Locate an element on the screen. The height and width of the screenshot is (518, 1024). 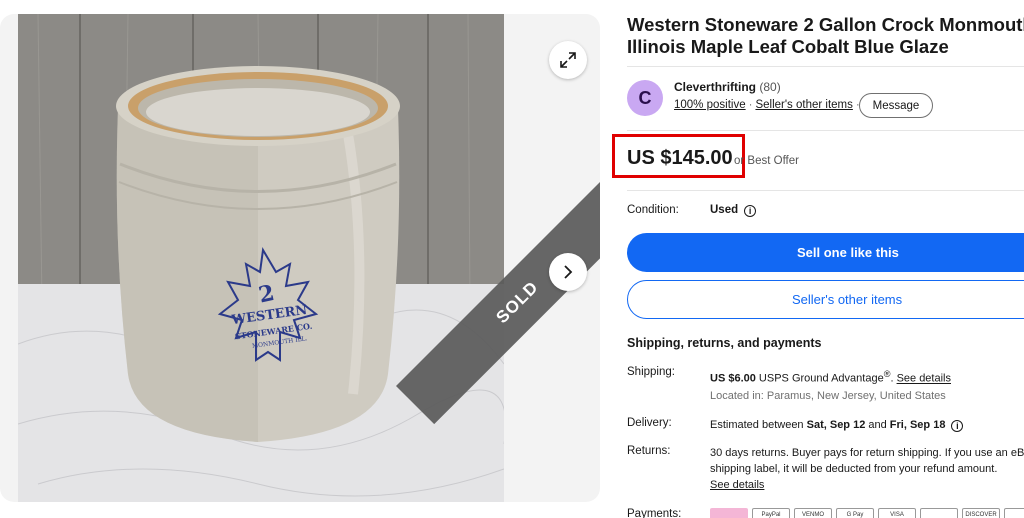
returns-details-row: See details is located at coordinates (867, 485).